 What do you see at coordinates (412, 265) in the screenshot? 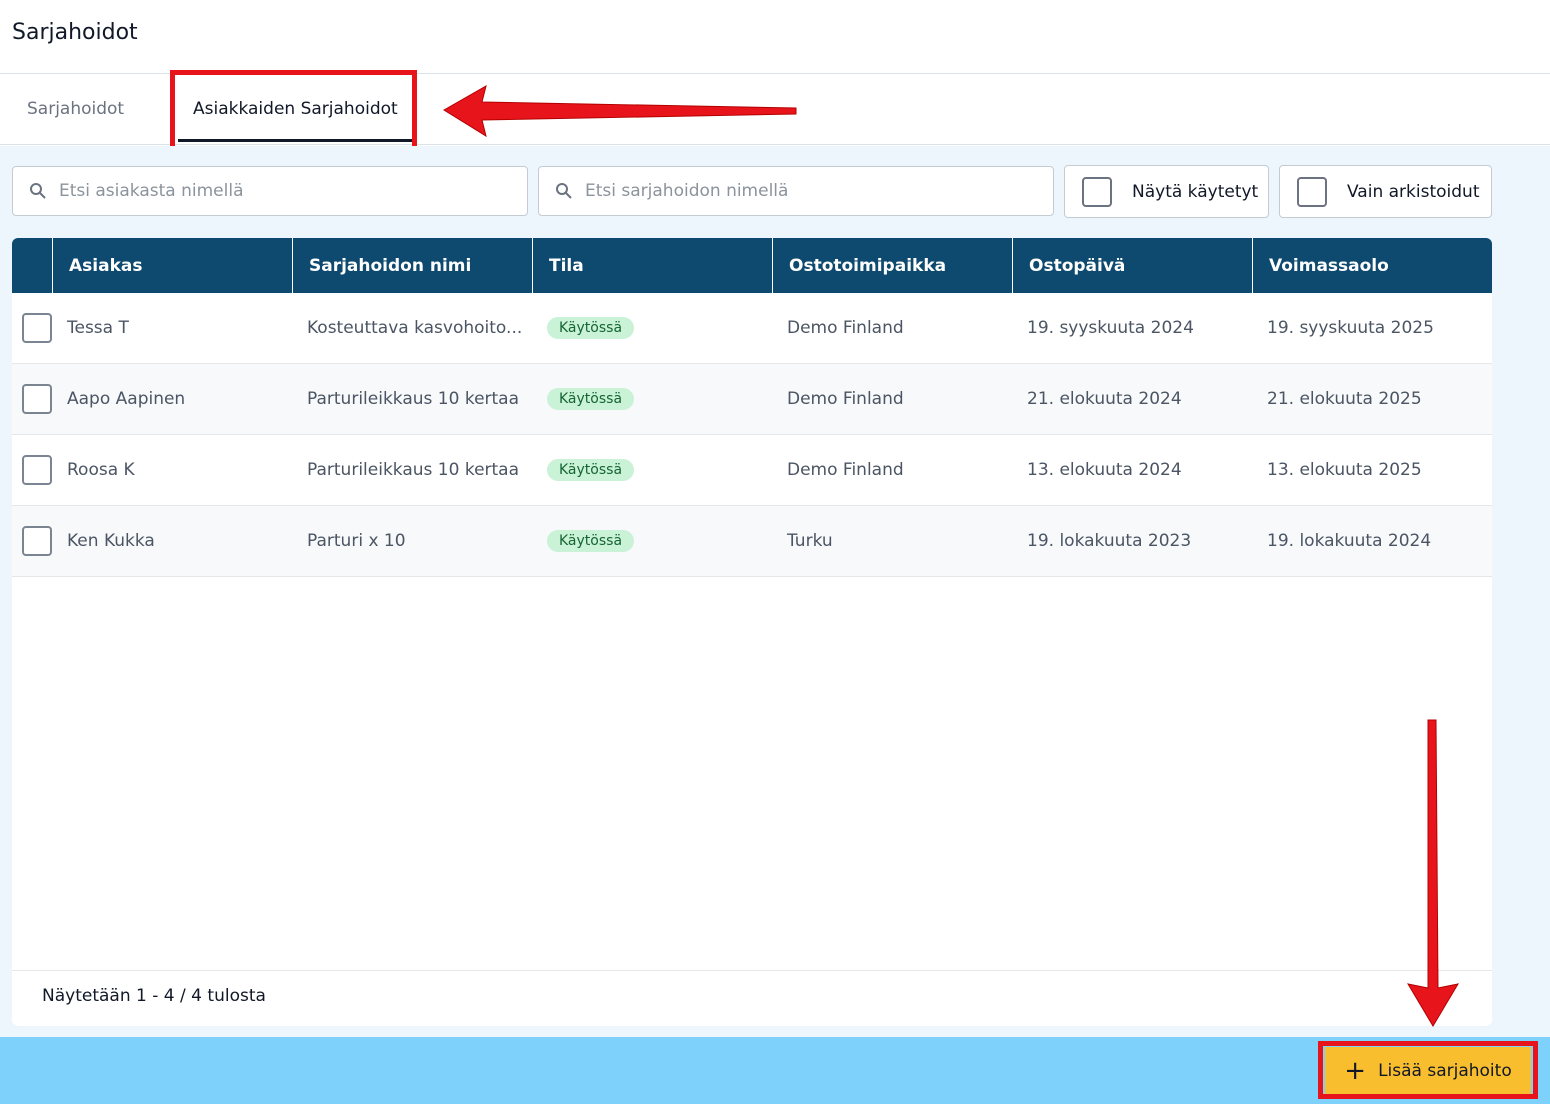
I see `header-sarjahoidon-nimi: Sarjahoidon nimi` at bounding box center [412, 265].